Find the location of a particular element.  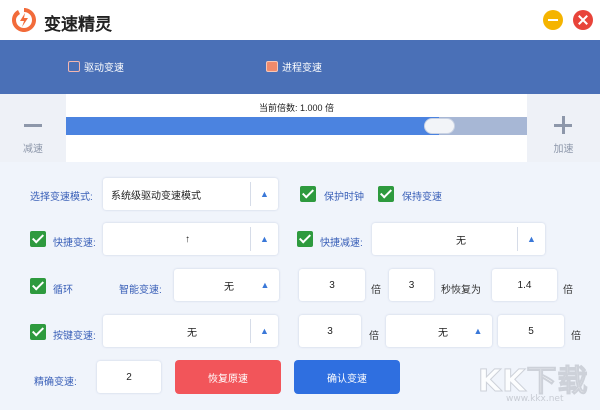

precise-speed-input: 2 is located at coordinates (129, 377).